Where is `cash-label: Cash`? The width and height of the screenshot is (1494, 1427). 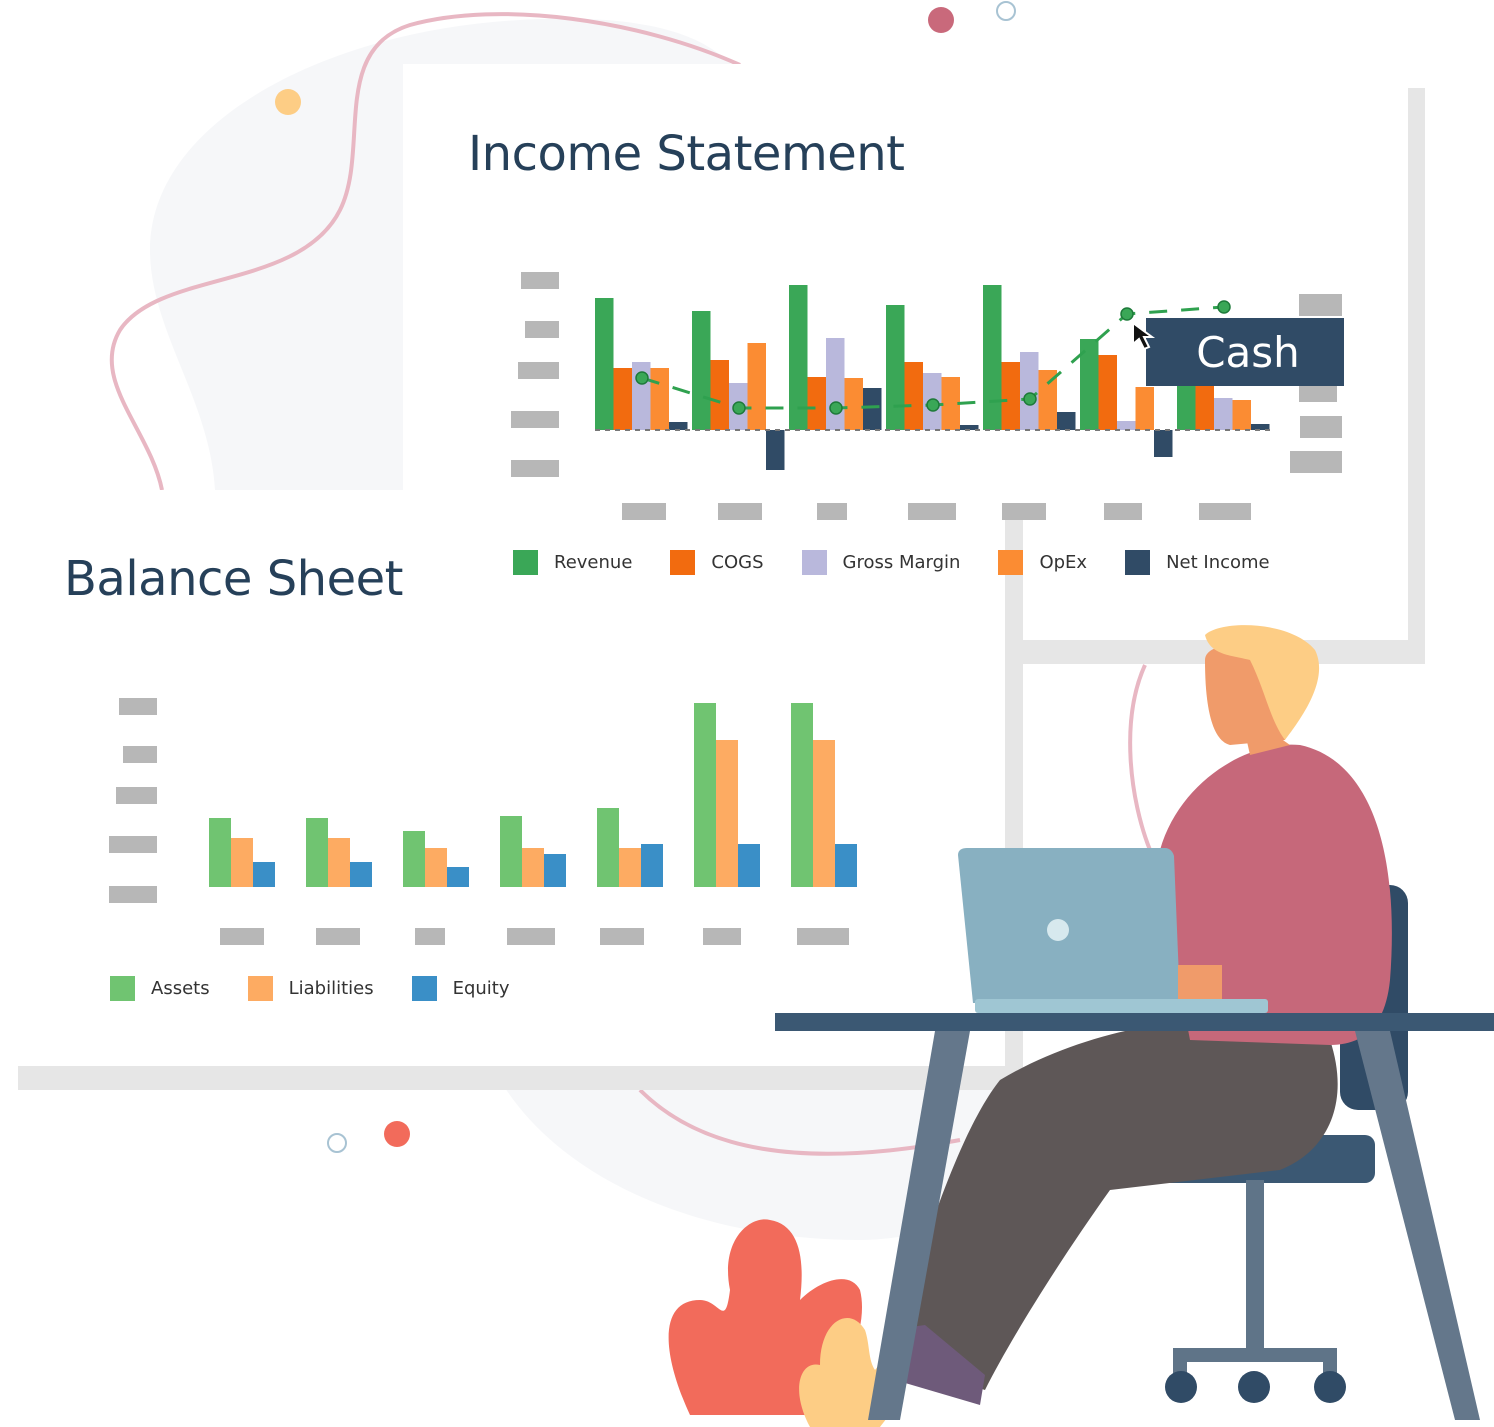 cash-label: Cash is located at coordinates (1248, 352).